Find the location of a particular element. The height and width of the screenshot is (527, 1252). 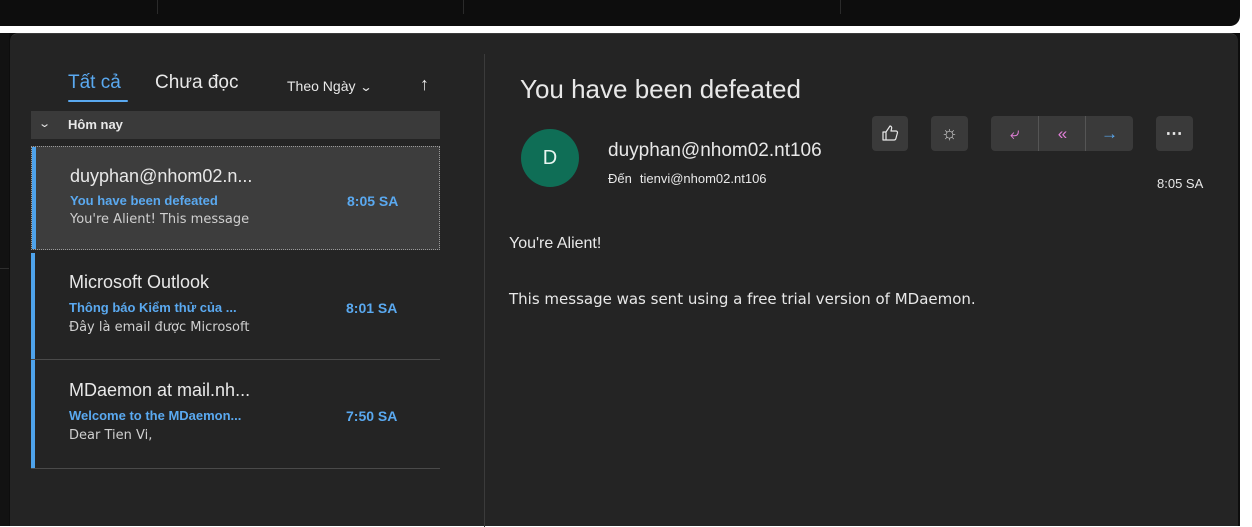

sort-direction-button: ↑ is located at coordinates (424, 84).